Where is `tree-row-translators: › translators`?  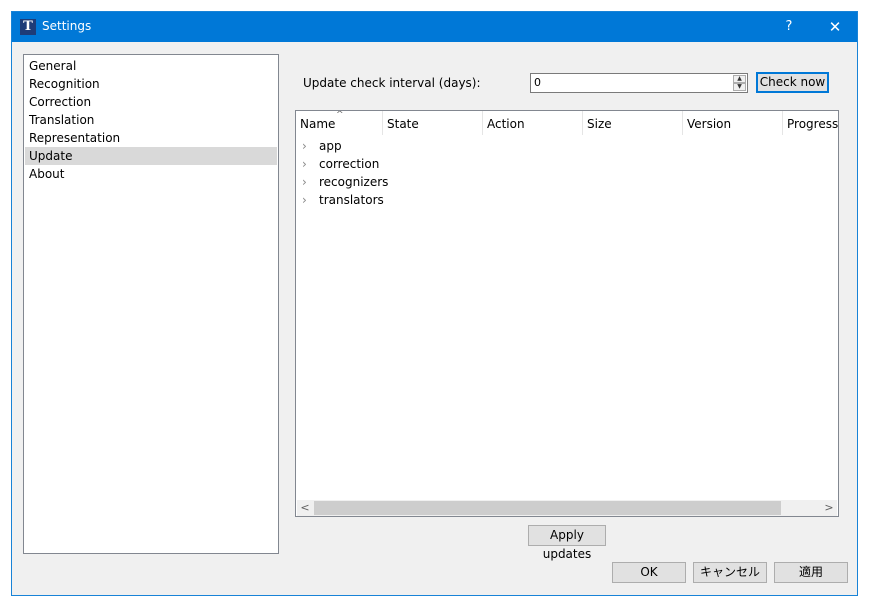 tree-row-translators: › translators is located at coordinates (566, 200).